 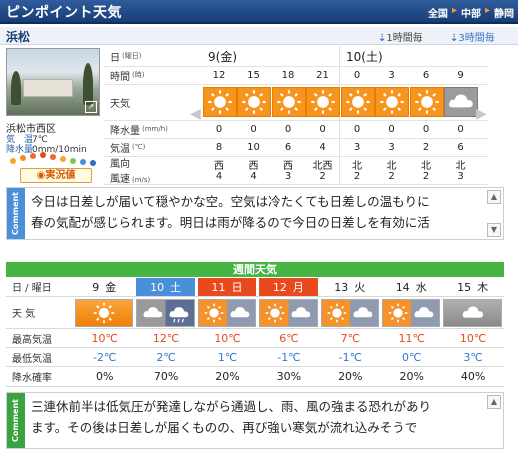 What do you see at coordinates (481, 114) in the screenshot?
I see `next-arrow-icon: ▶` at bounding box center [481, 114].